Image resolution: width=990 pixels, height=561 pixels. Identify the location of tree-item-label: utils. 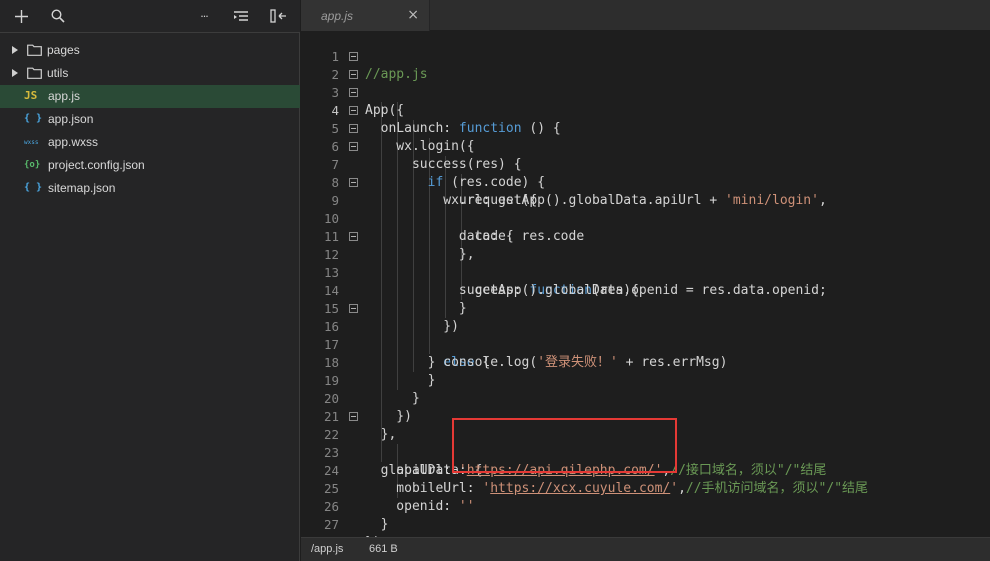
(58, 73).